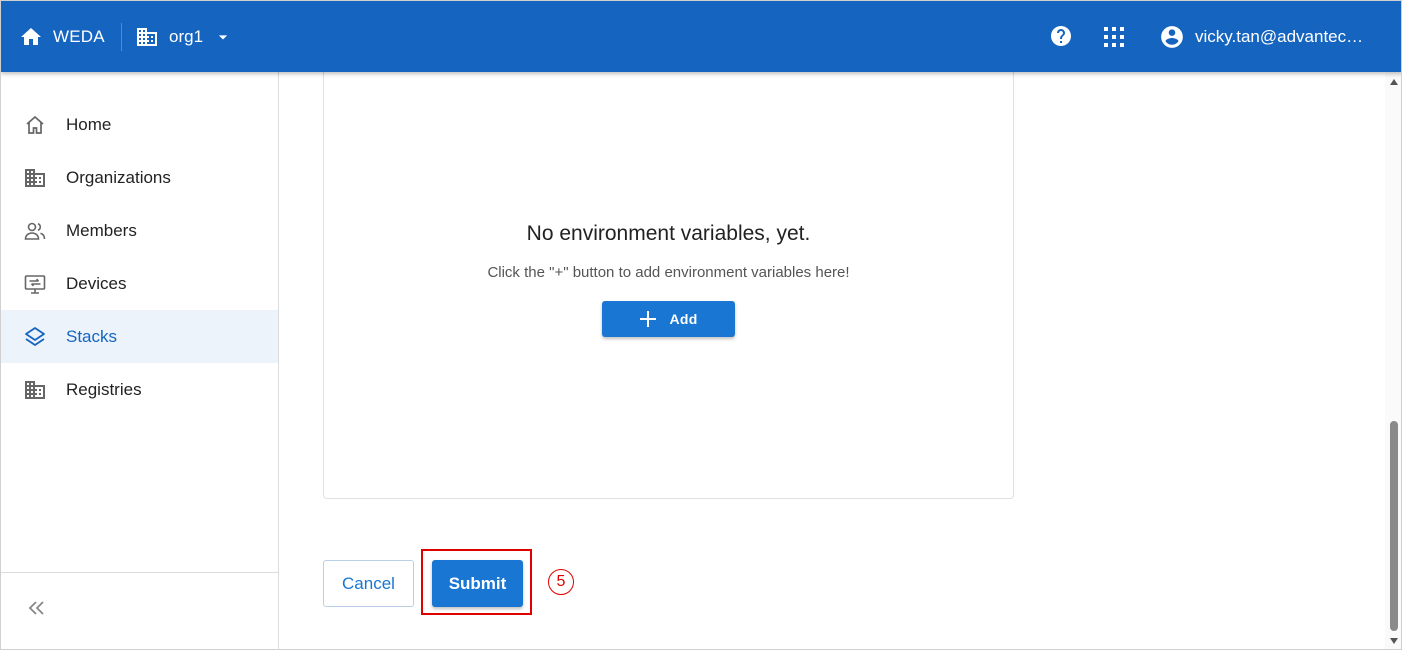 This screenshot has width=1402, height=650. Describe the element at coordinates (96, 283) in the screenshot. I see `sidebar-item-label: Devices` at that location.